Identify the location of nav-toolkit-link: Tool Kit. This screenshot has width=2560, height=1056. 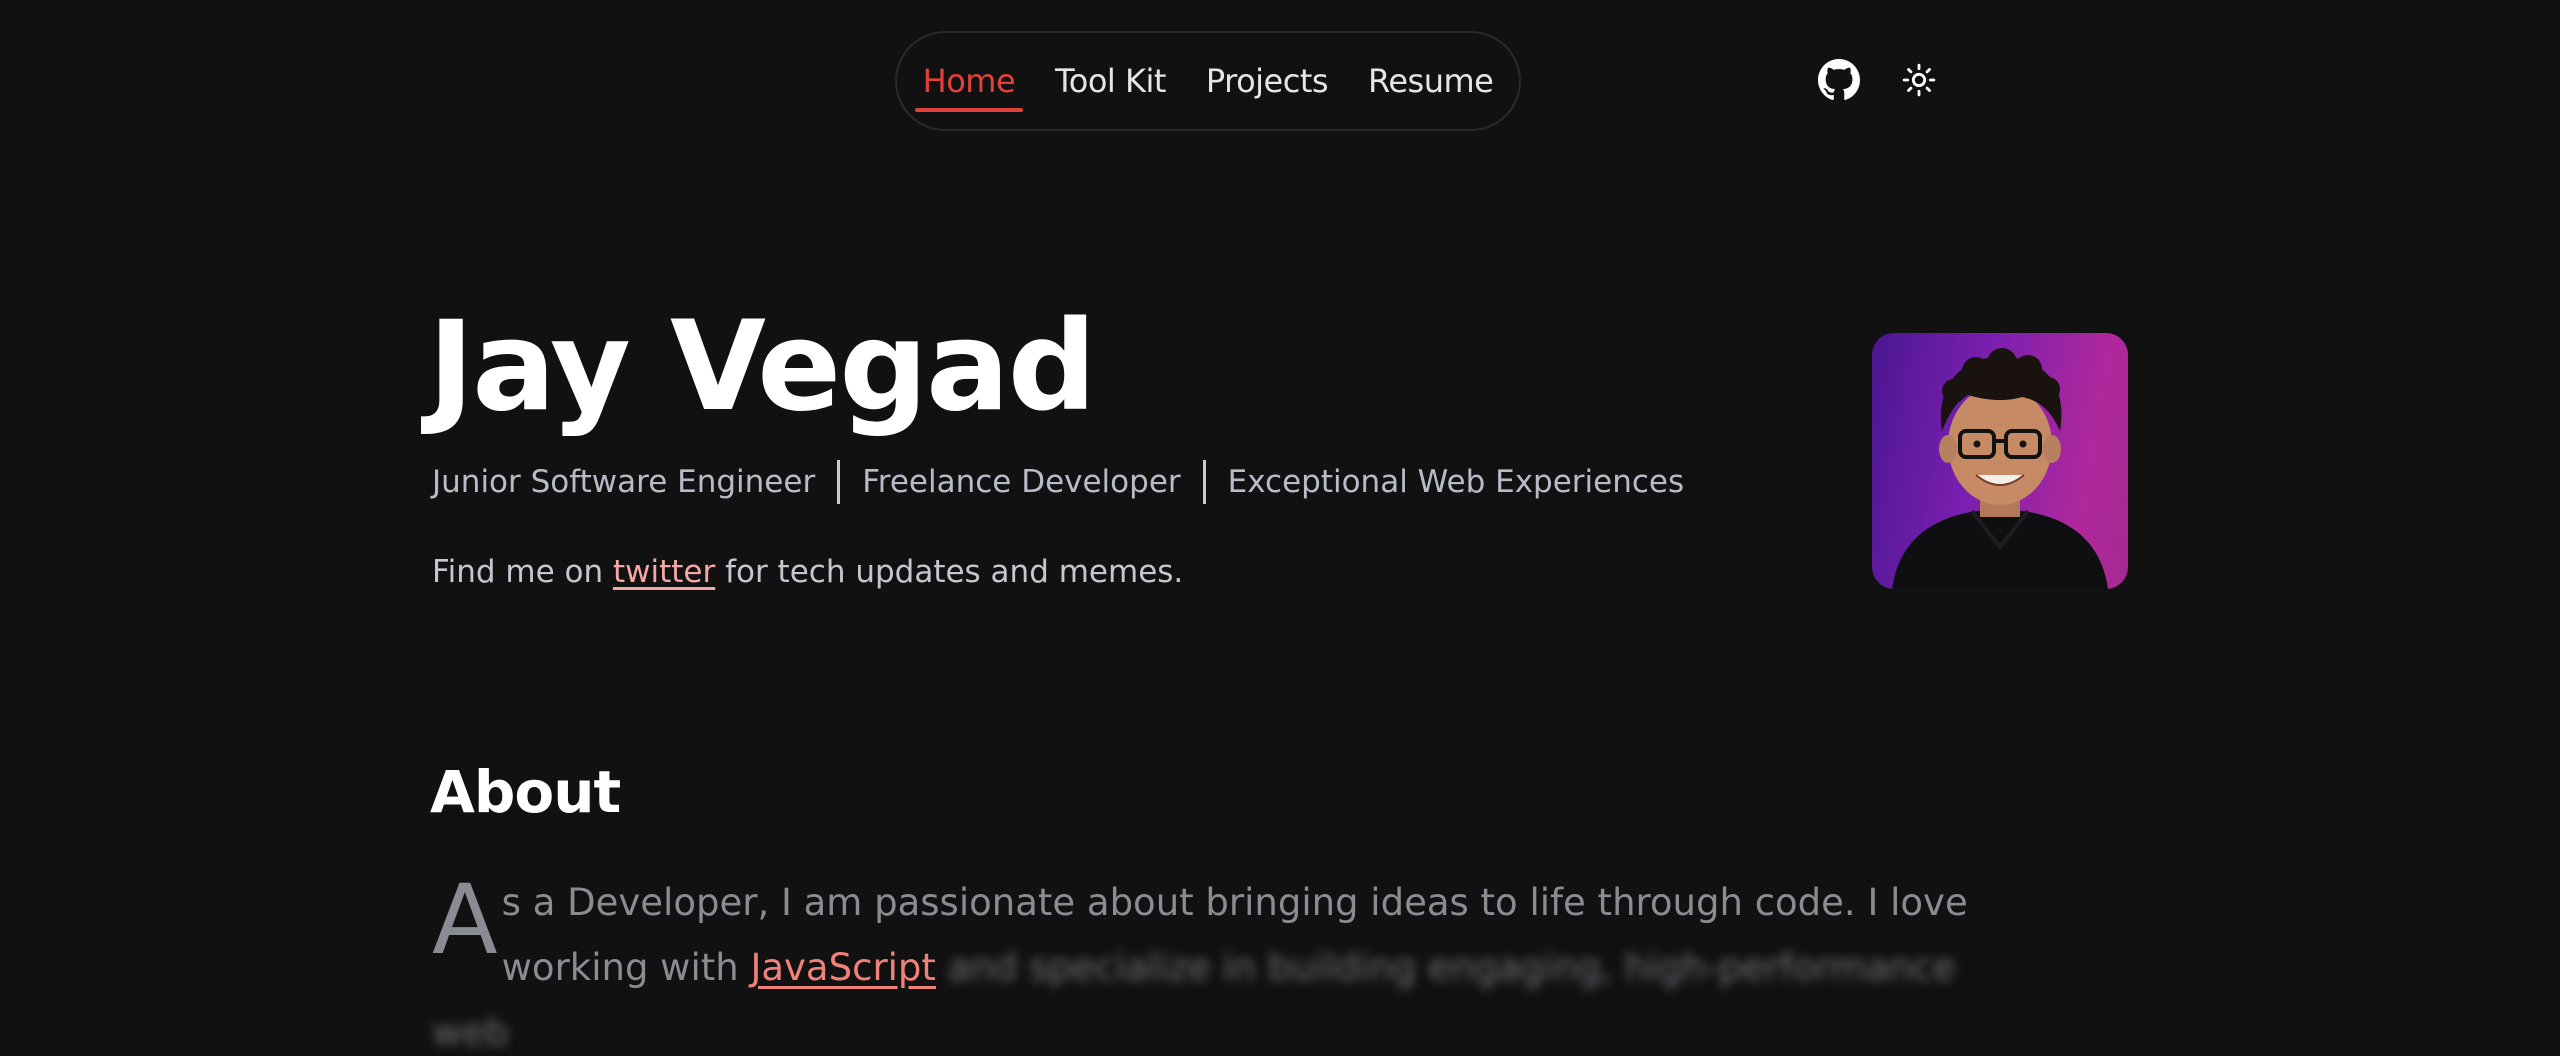
(1110, 81).